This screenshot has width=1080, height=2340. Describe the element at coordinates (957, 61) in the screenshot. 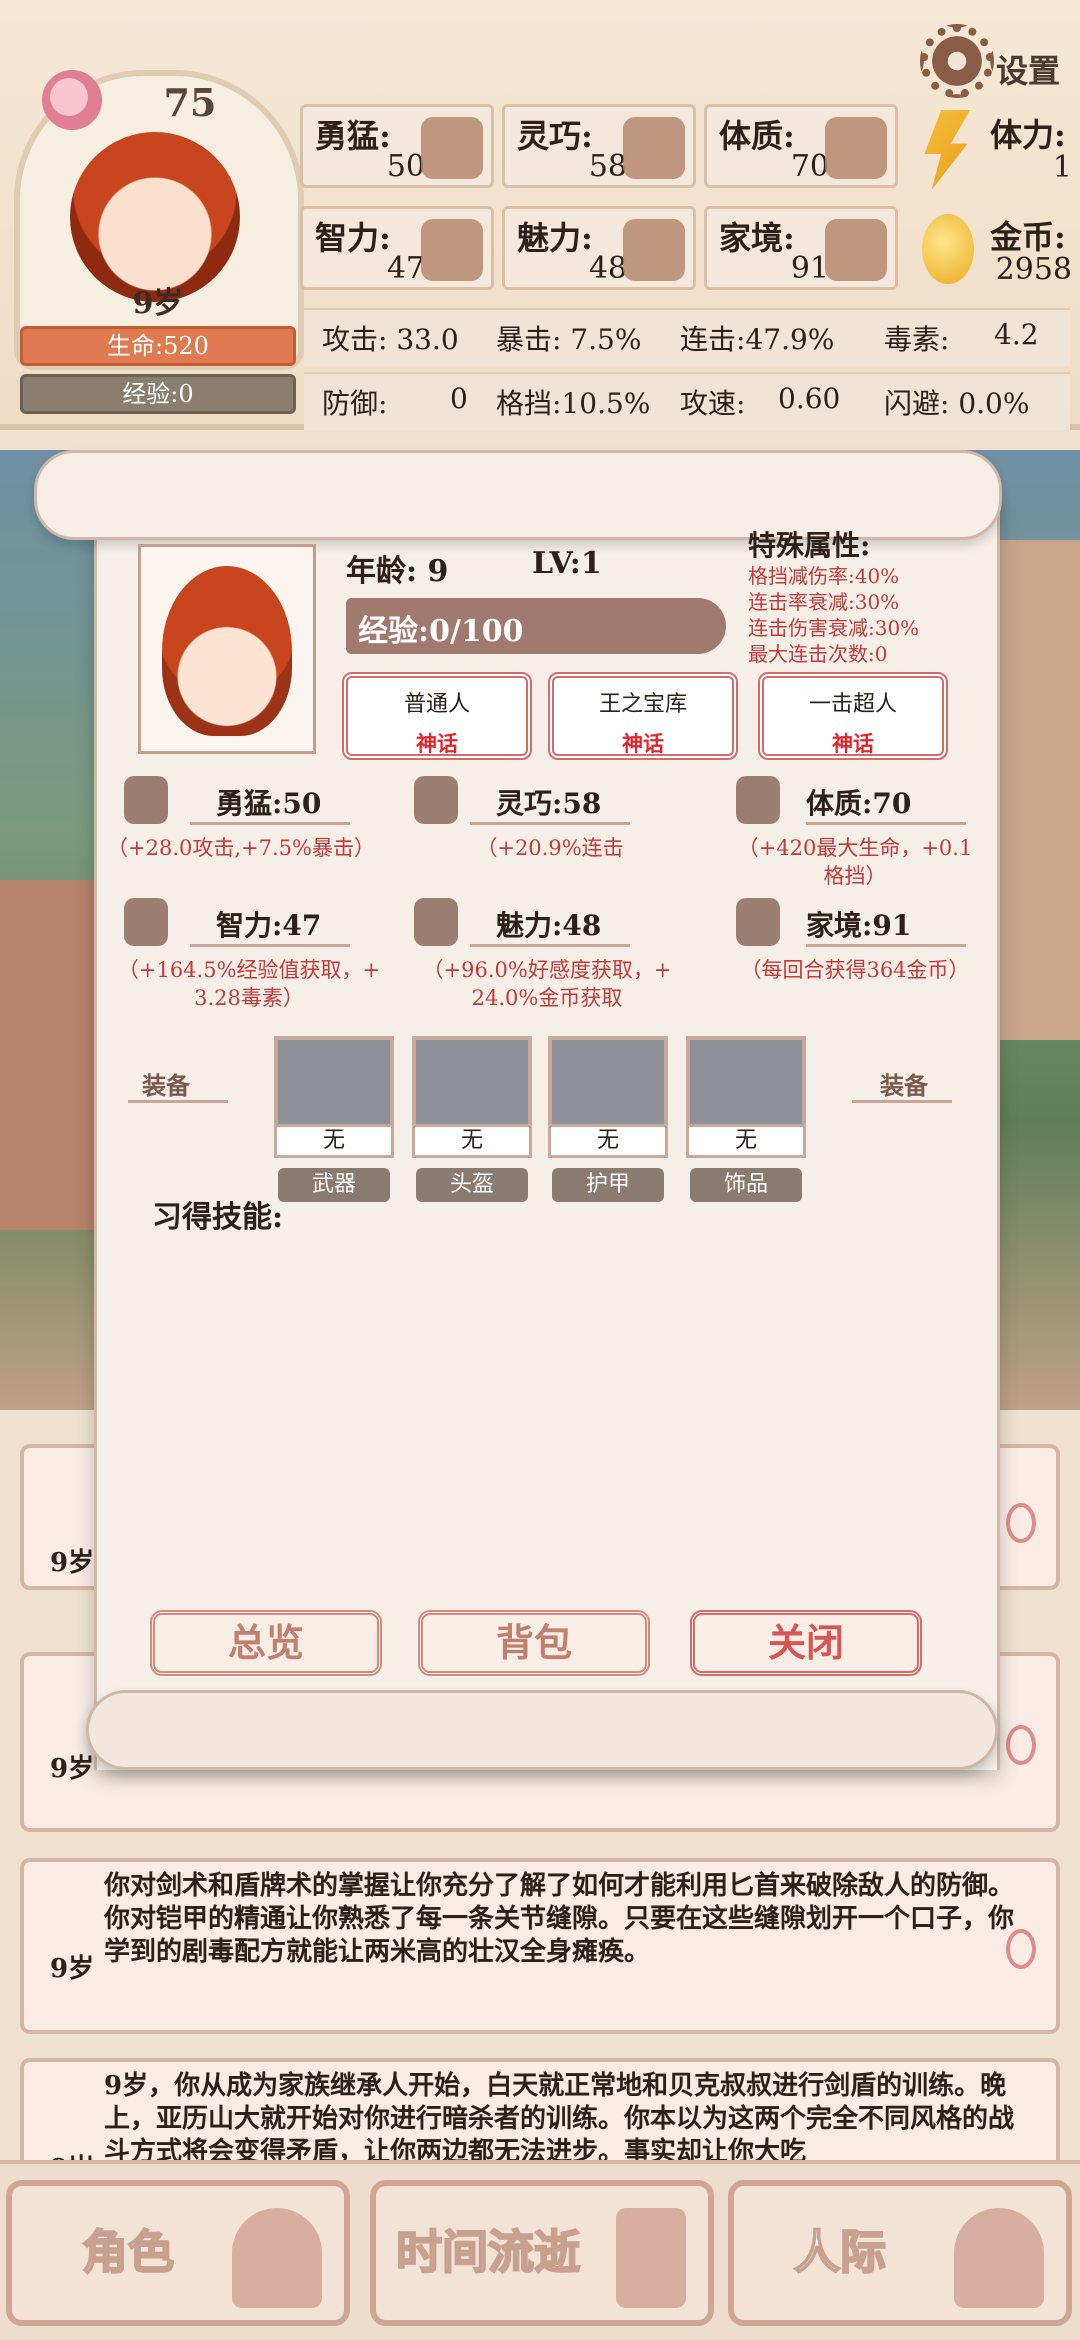

I see `gear-icon` at that location.